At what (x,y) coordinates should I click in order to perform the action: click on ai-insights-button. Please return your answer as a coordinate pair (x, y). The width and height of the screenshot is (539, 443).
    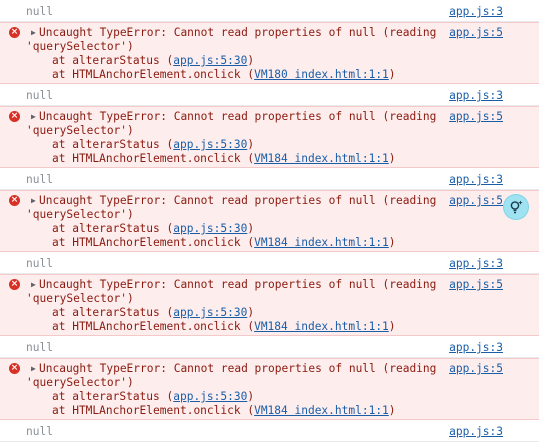
    Looking at the image, I should click on (516, 207).